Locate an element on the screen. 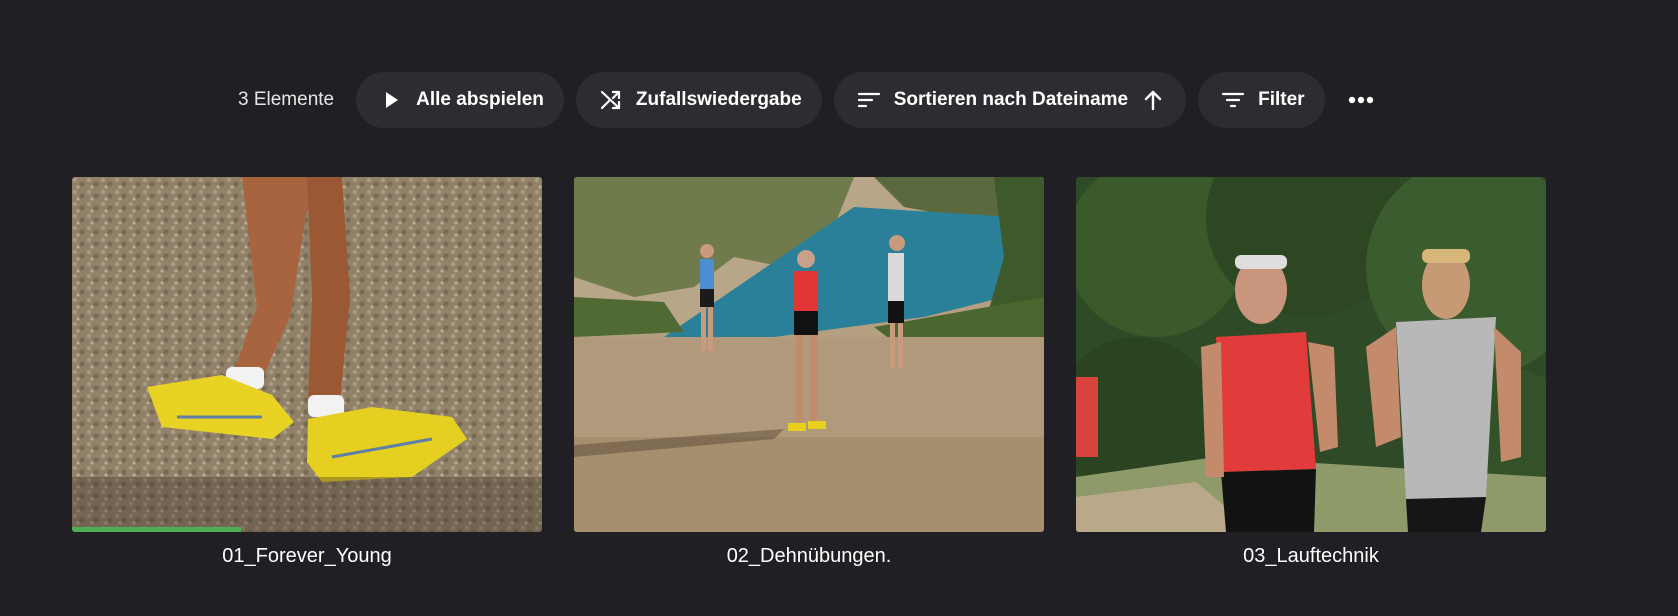 This screenshot has width=1678, height=616. play-all-button: Alle abspielen is located at coordinates (460, 100).